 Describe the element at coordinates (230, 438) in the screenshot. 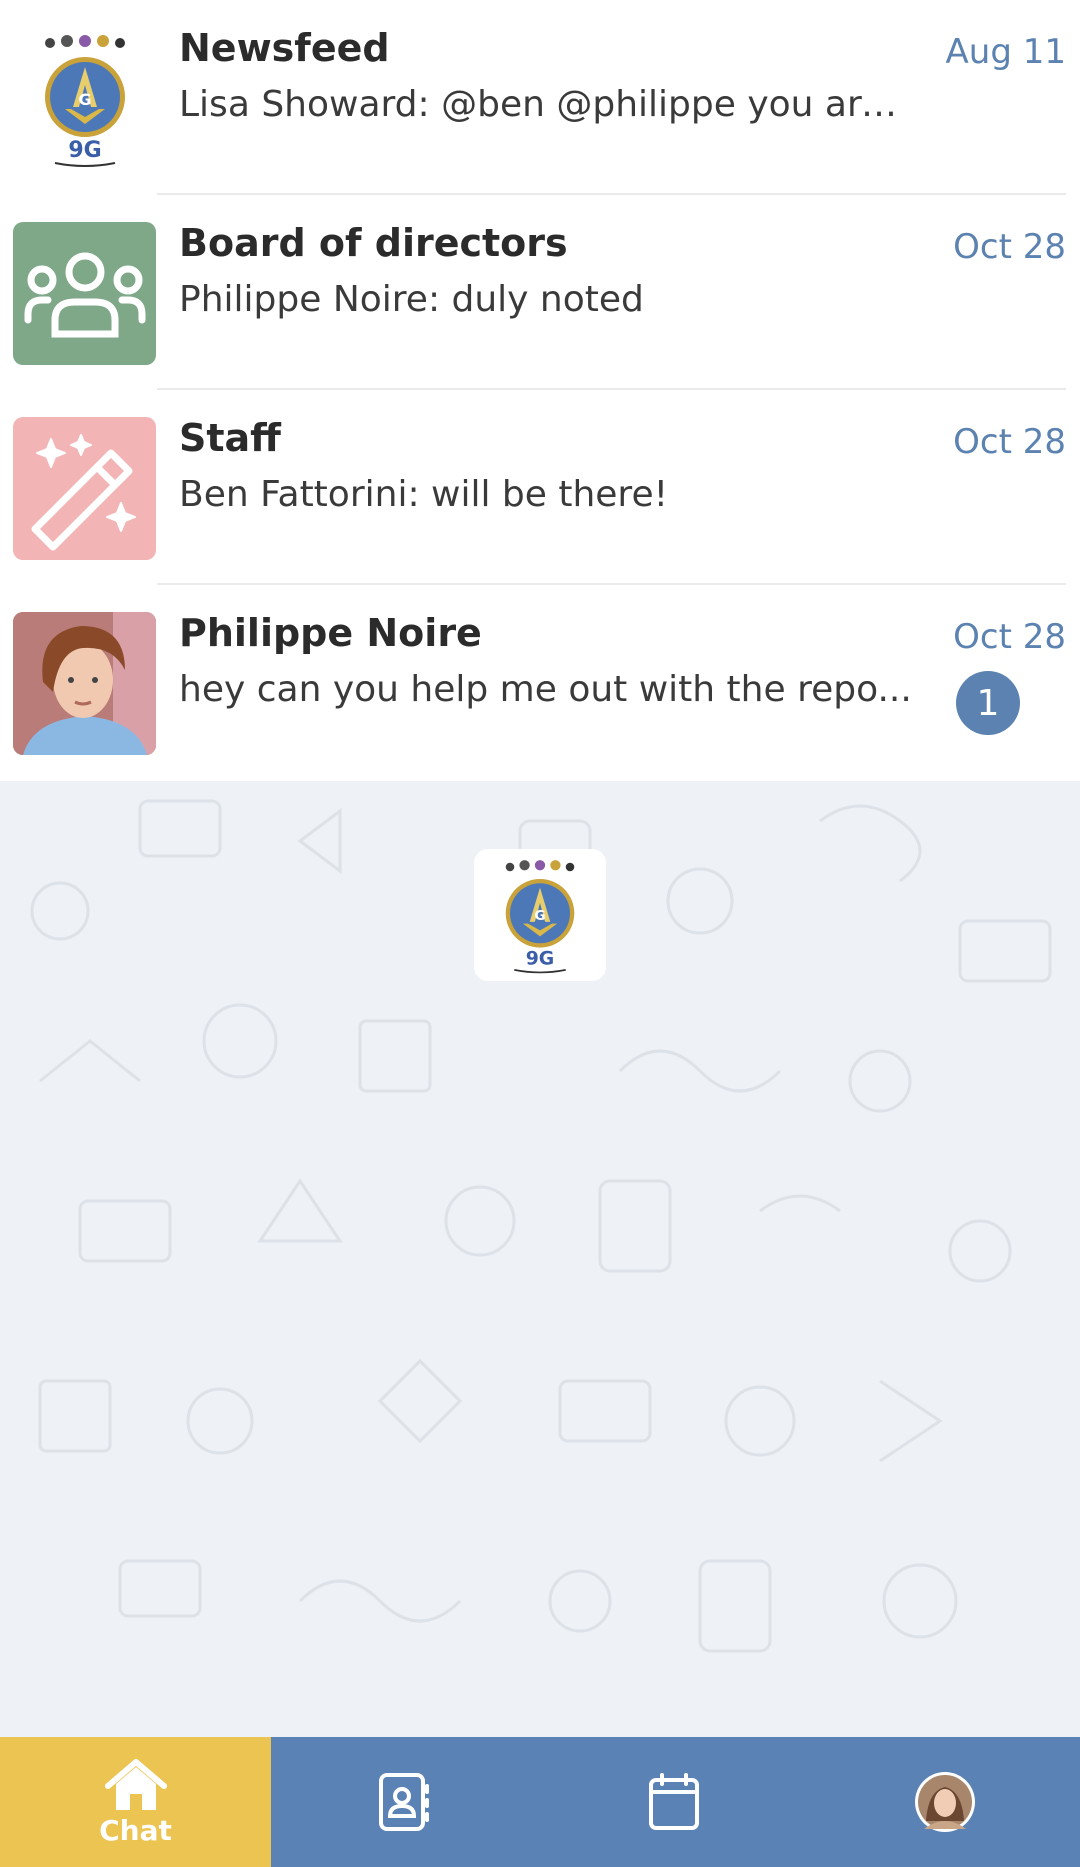

I see `chat-name: Staff` at that location.